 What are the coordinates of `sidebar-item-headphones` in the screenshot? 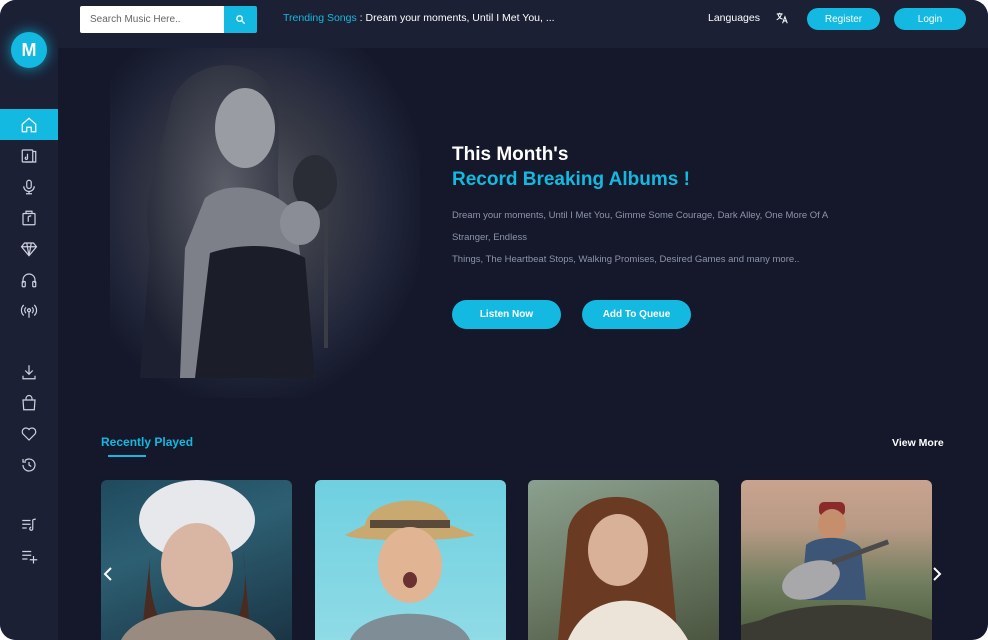 It's located at (29, 279).